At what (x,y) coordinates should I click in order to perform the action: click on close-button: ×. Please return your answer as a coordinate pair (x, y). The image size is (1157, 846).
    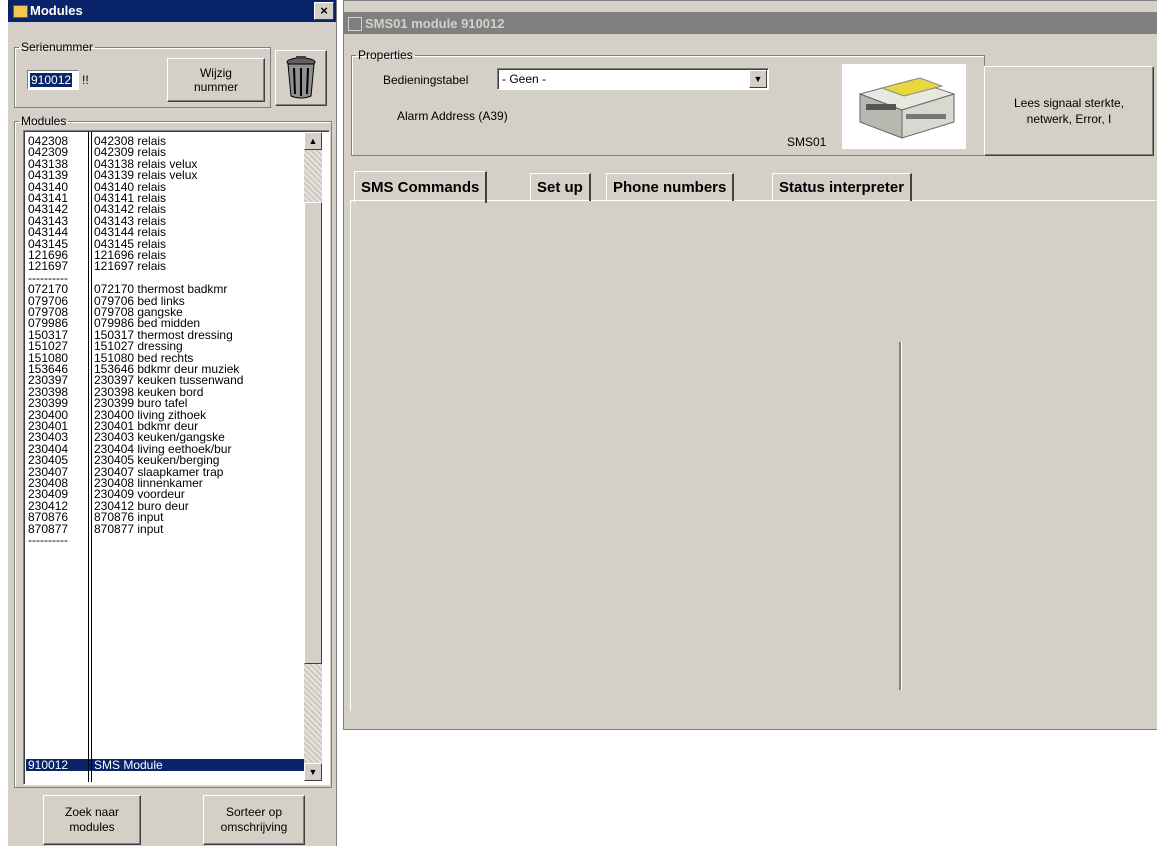
    Looking at the image, I should click on (324, 11).